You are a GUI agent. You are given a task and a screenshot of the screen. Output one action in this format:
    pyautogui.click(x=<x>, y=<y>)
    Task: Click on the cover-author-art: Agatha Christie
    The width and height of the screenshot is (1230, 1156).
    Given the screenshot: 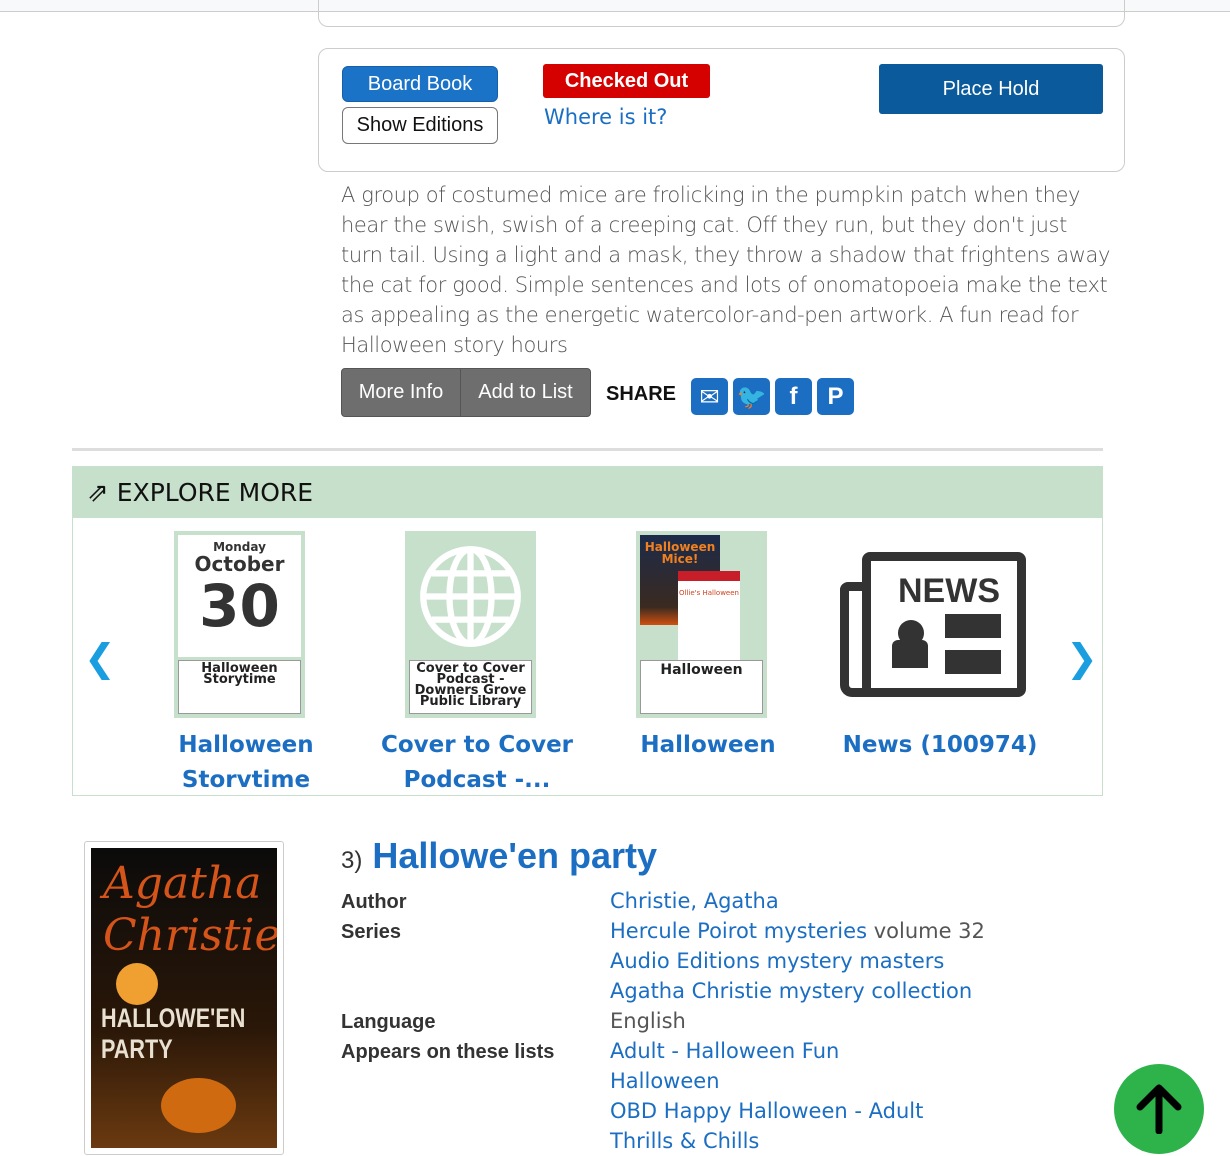 What is the action you would take?
    pyautogui.click(x=190, y=909)
    